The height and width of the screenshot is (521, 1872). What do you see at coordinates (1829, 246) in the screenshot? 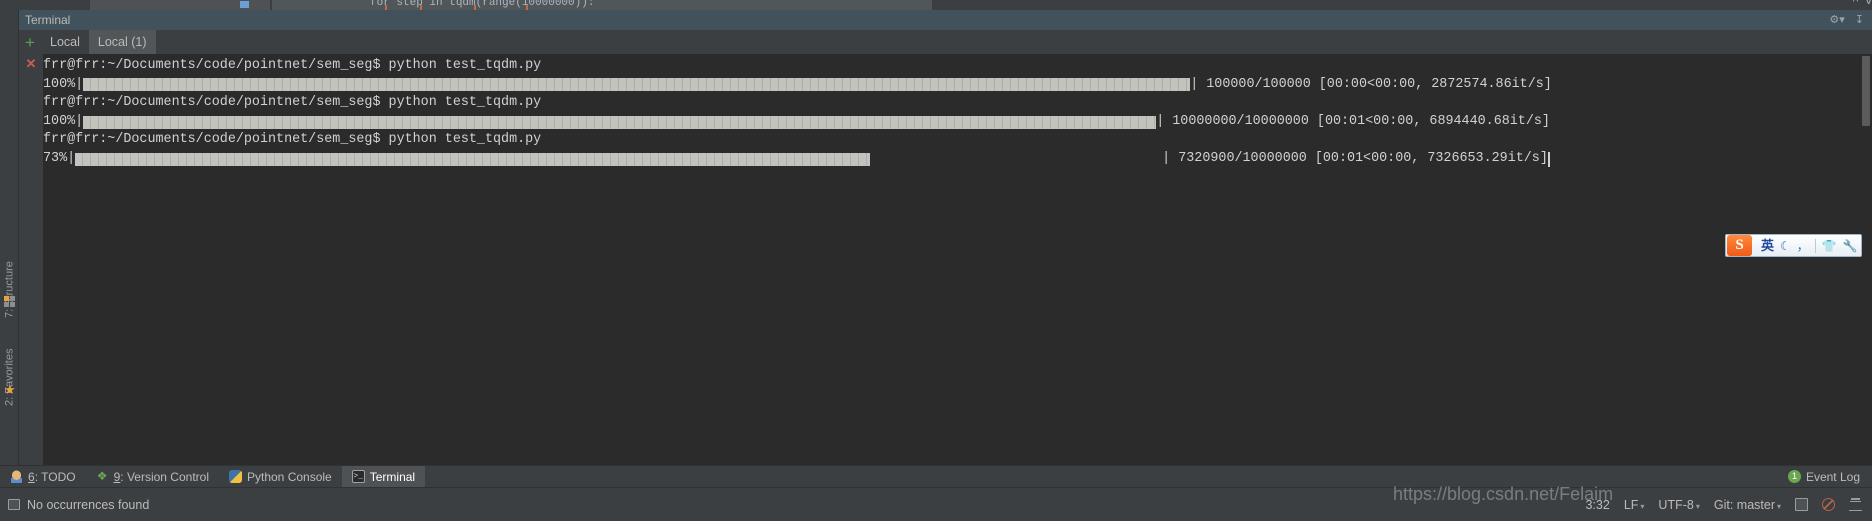
I see `ime-skin-icon: 👕` at bounding box center [1829, 246].